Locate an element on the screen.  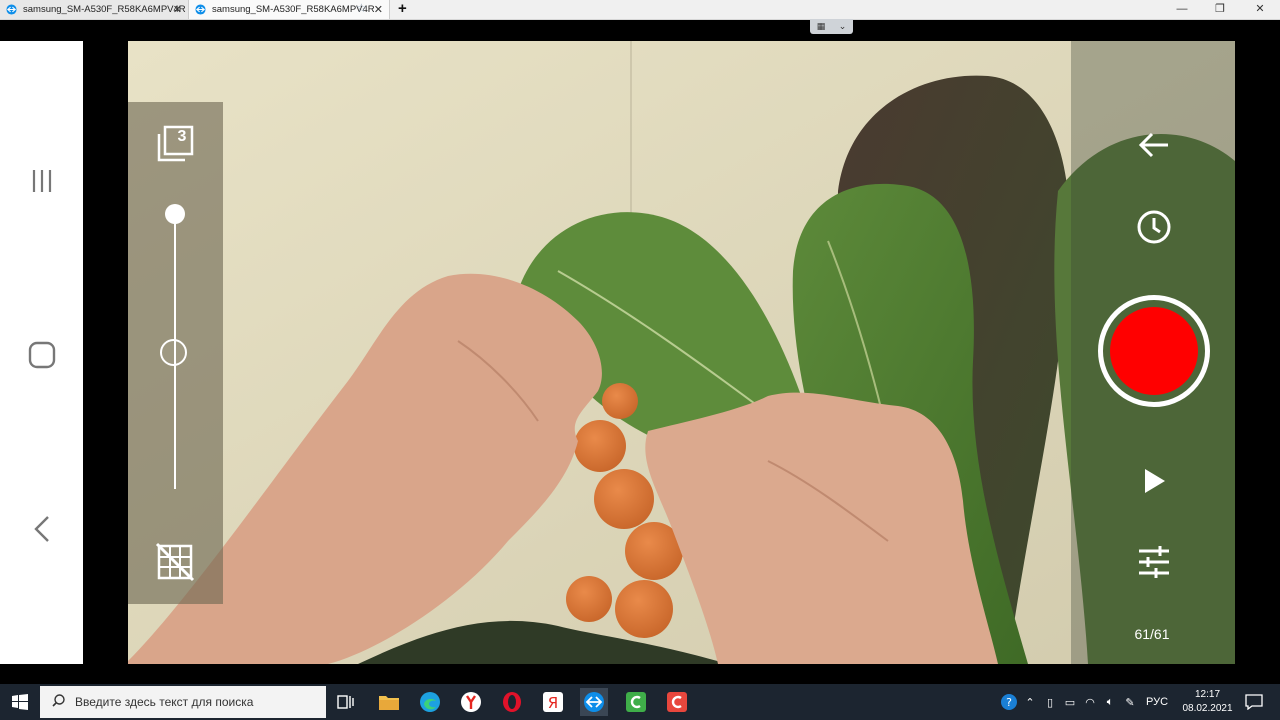
left-control-panel: 3 is located at coordinates (175, 353).